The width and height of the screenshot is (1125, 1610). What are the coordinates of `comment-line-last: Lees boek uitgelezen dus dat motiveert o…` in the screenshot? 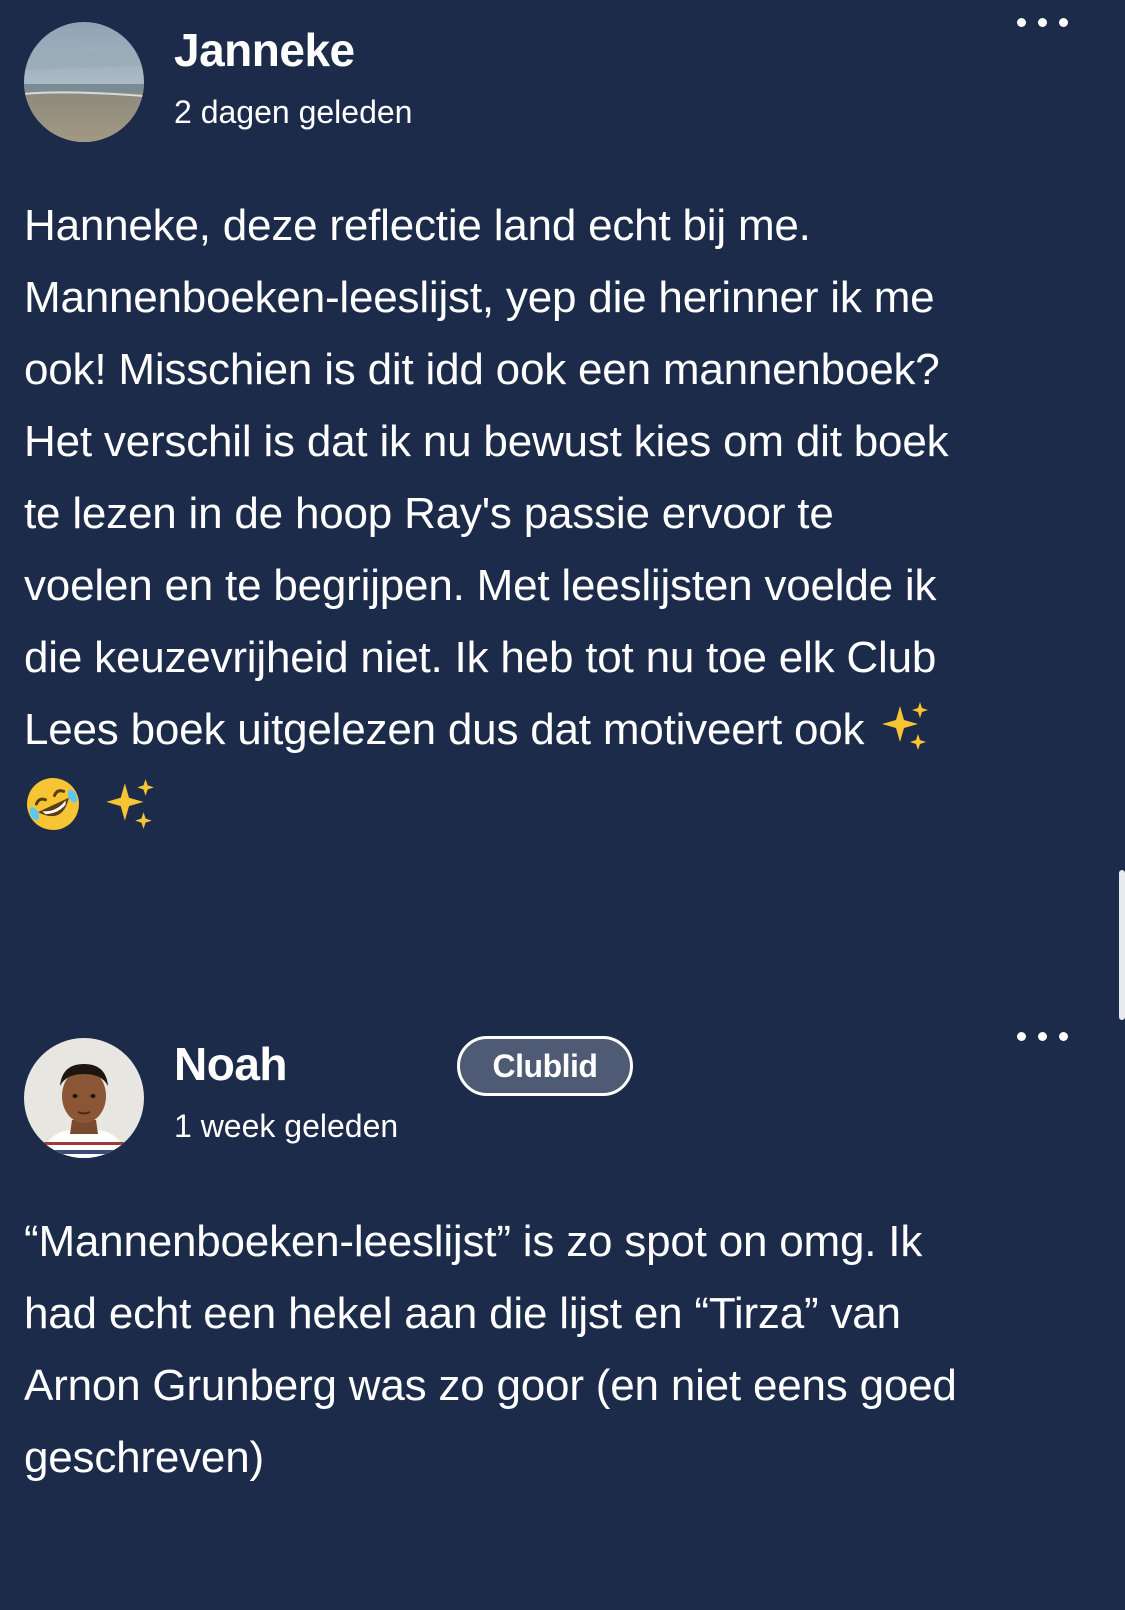 It's located at (564, 730).